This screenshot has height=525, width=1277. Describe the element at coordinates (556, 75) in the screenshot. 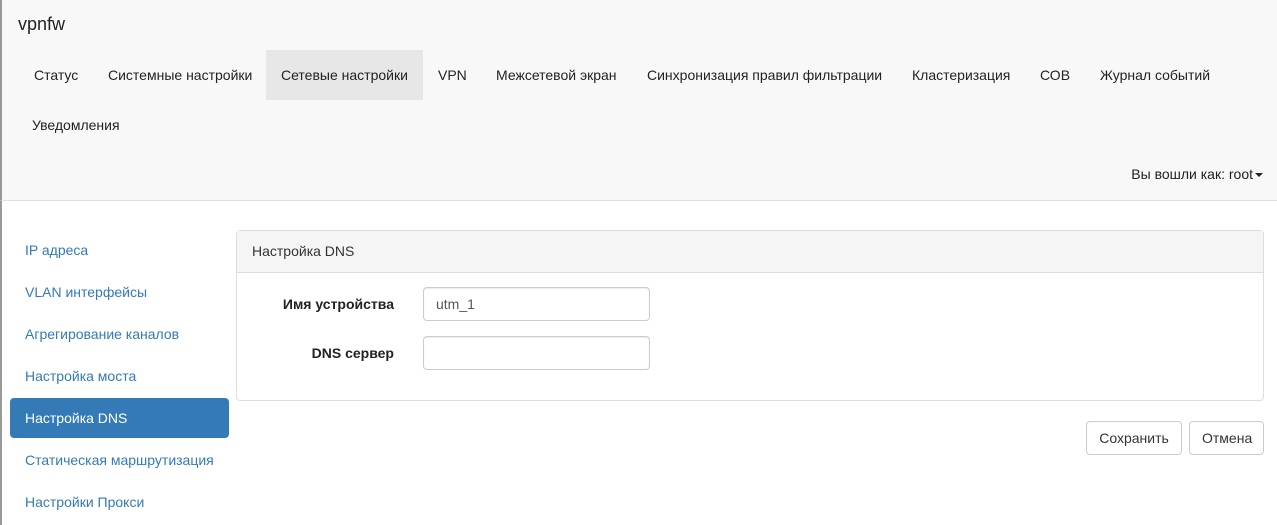

I see `nav-firewall: Межсетевой экран` at that location.